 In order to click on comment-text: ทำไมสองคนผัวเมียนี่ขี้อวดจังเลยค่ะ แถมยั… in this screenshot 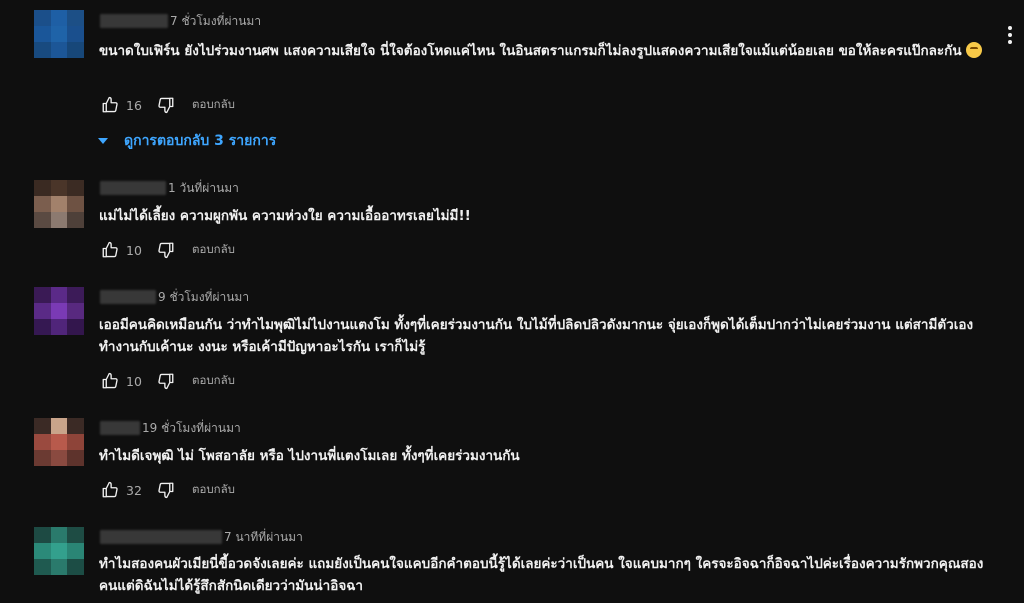, I will do `click(541, 575)`.